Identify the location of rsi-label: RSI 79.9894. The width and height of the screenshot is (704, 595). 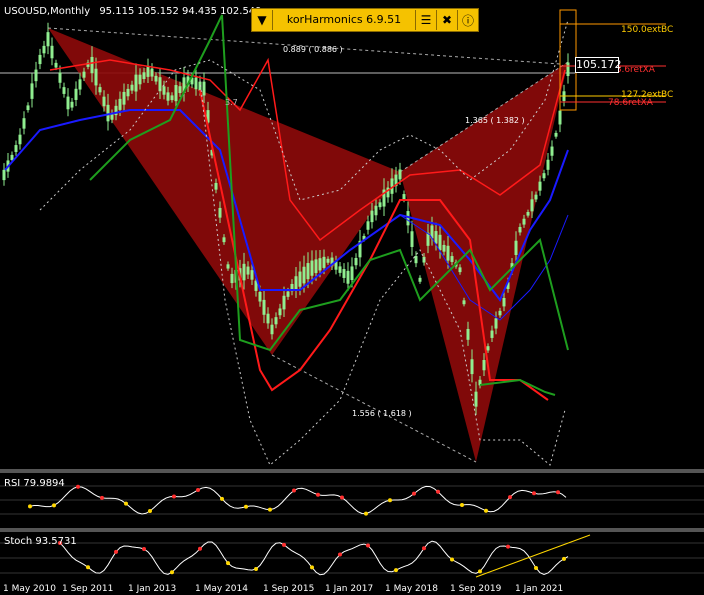
(34, 483).